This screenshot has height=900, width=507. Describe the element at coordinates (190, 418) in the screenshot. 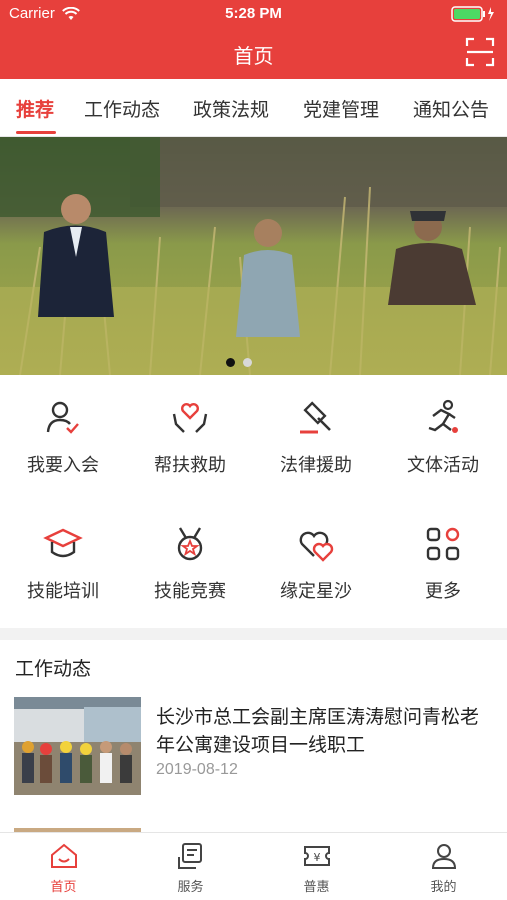

I see `hands-heart-icon` at that location.